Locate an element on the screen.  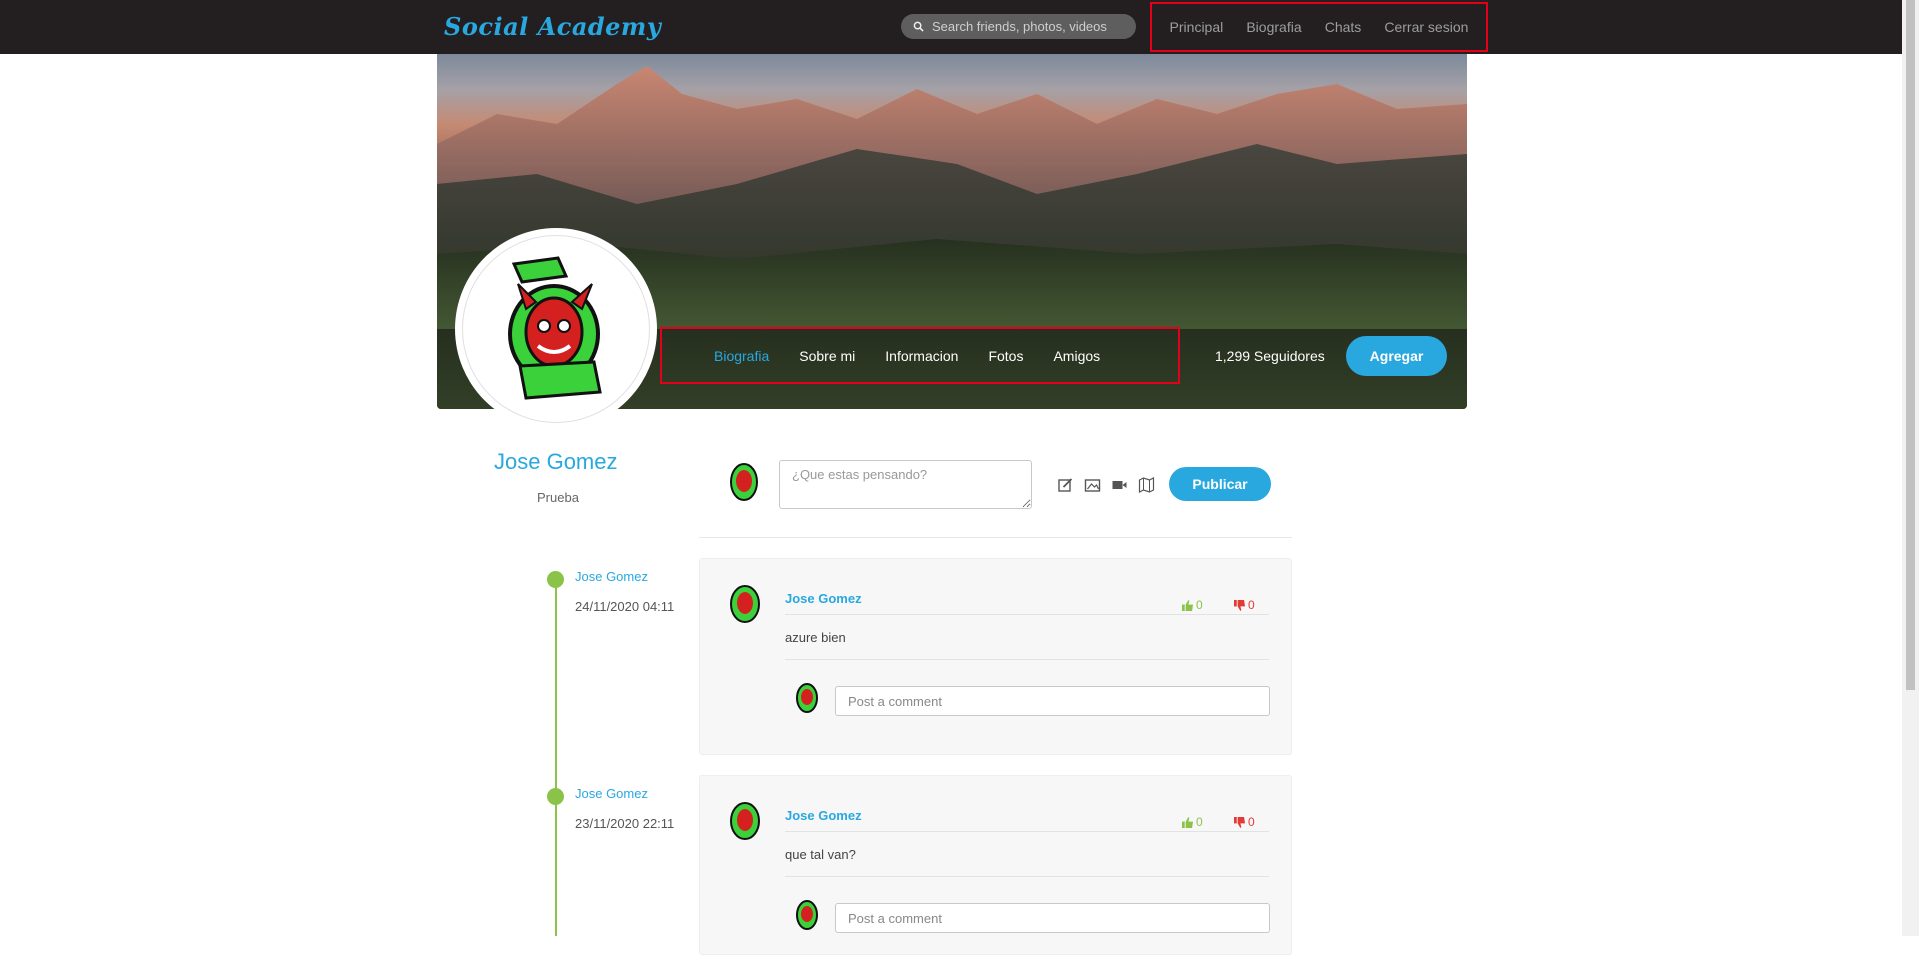
post-card: Jose Gomez 0 0 que tal van? is located at coordinates (995, 865).